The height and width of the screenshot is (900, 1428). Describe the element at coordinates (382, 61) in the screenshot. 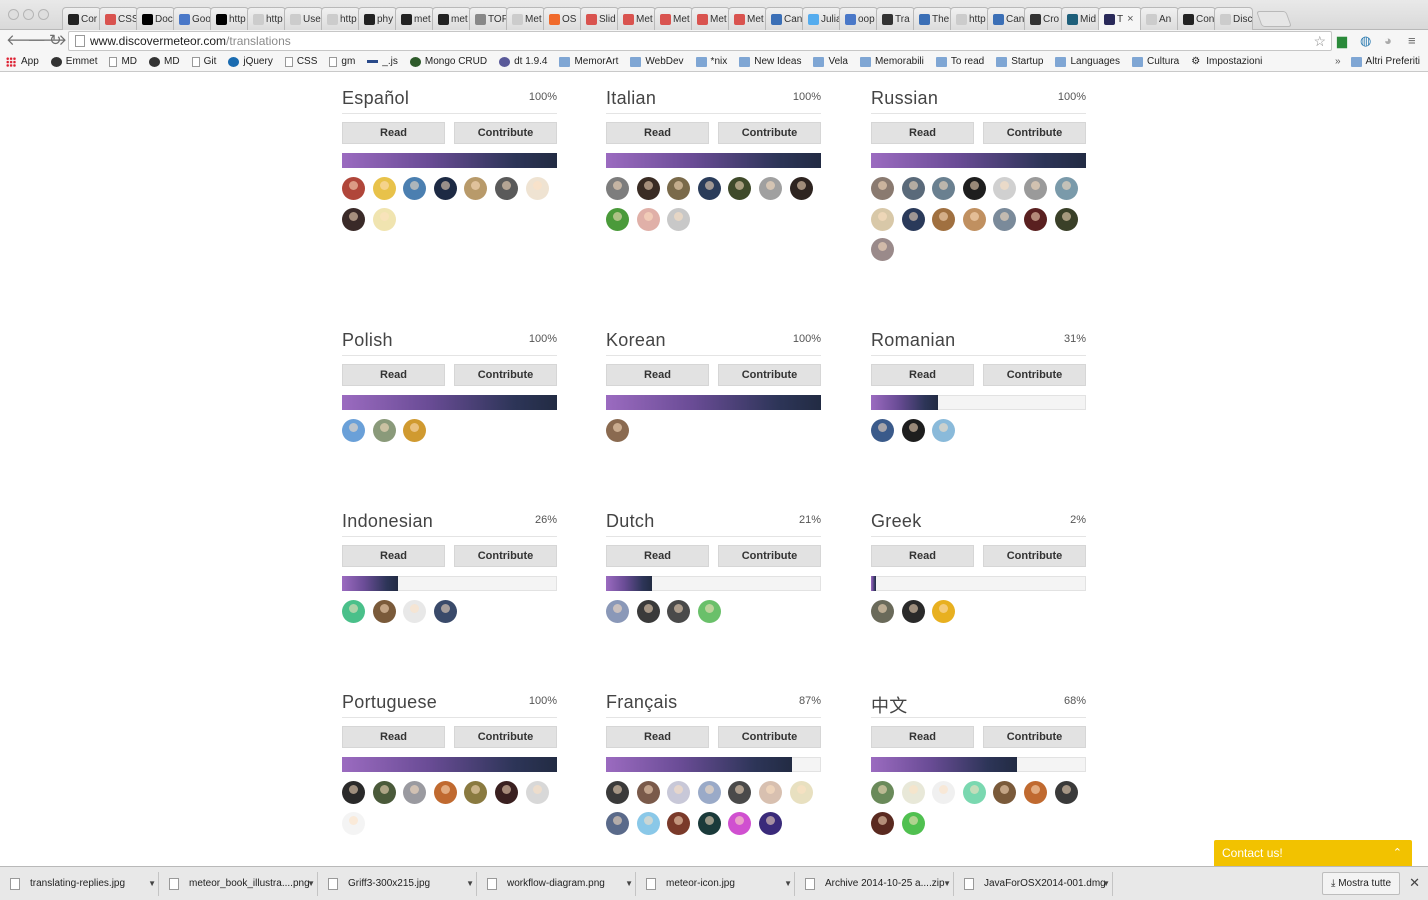

I see `bookmark-item: _.js` at that location.